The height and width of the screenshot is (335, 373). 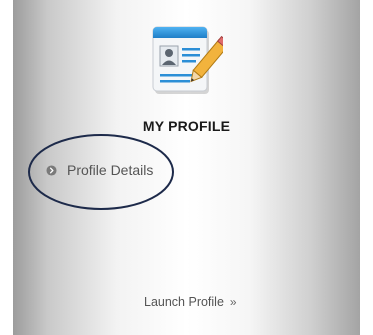 I want to click on launch-profile-label: Launch Profile, so click(x=184, y=302).